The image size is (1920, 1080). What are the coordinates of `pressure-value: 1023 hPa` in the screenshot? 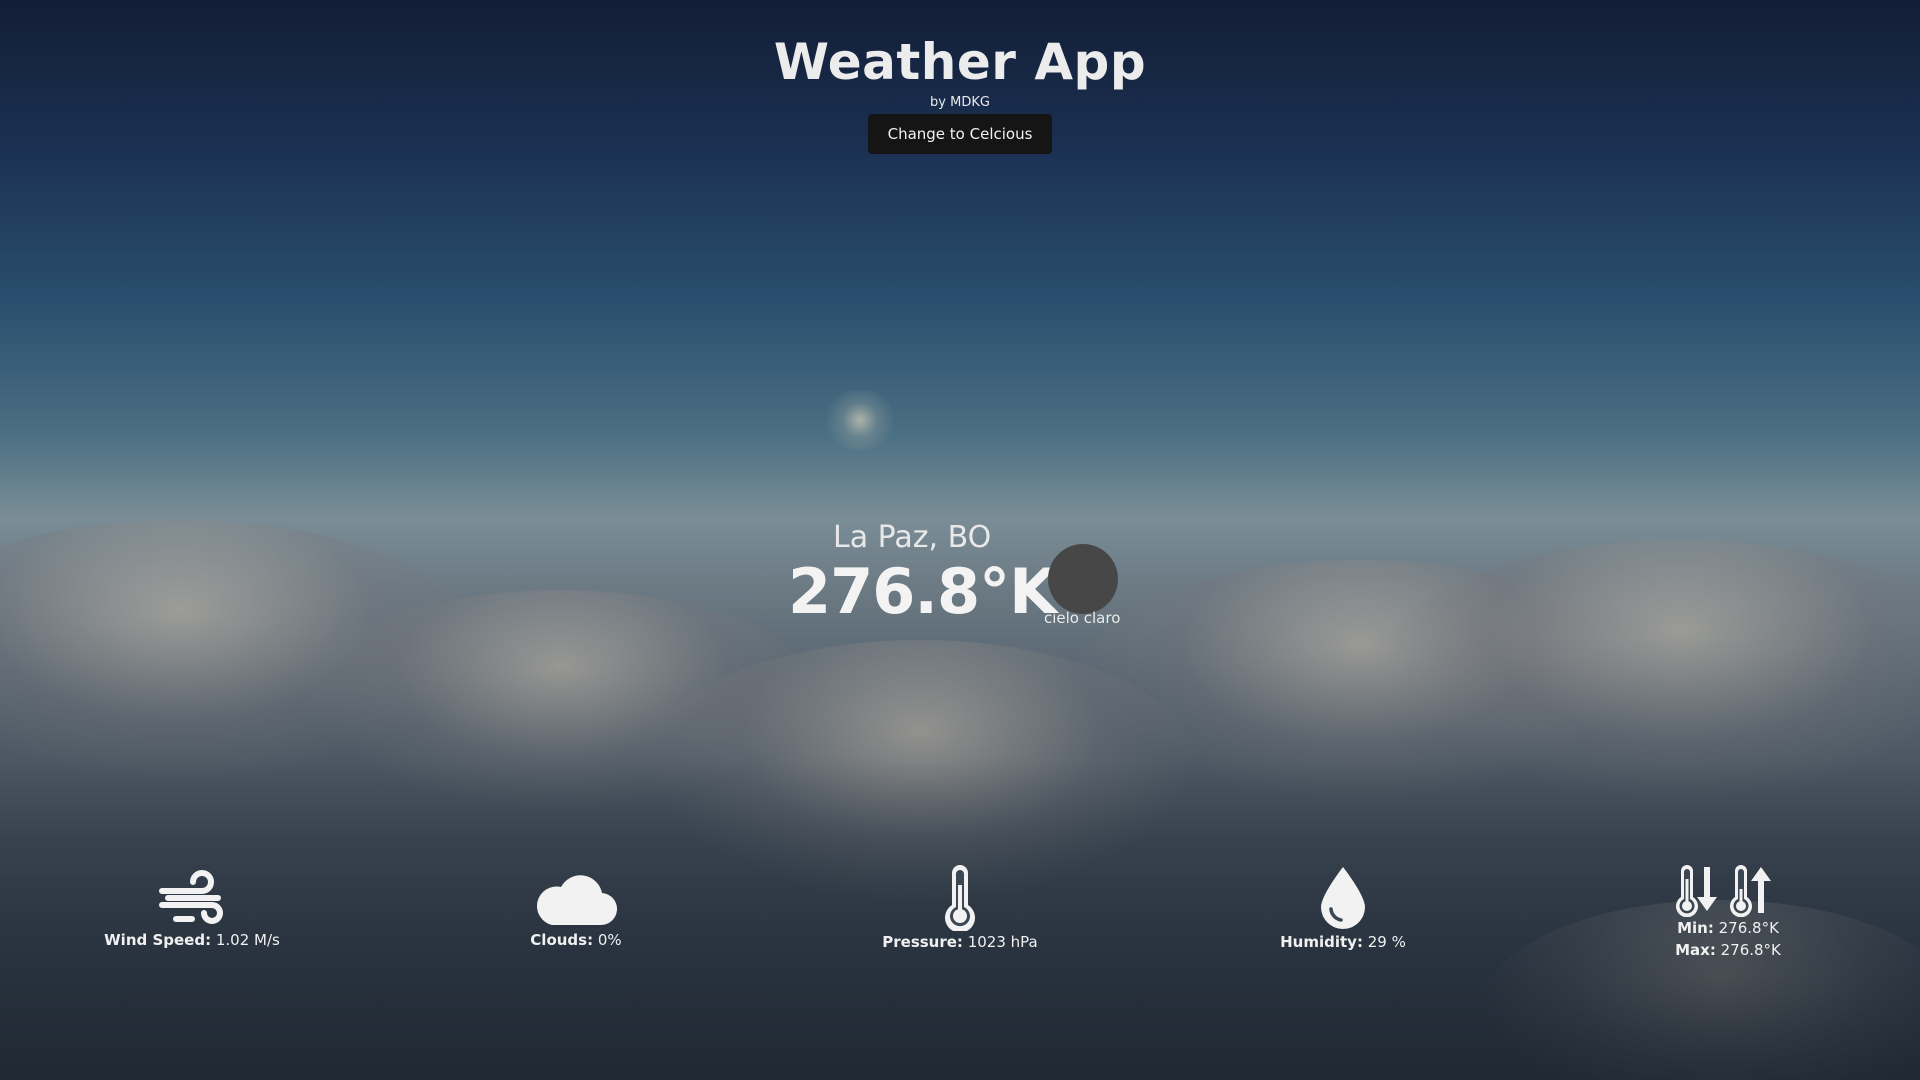 It's located at (1002, 942).